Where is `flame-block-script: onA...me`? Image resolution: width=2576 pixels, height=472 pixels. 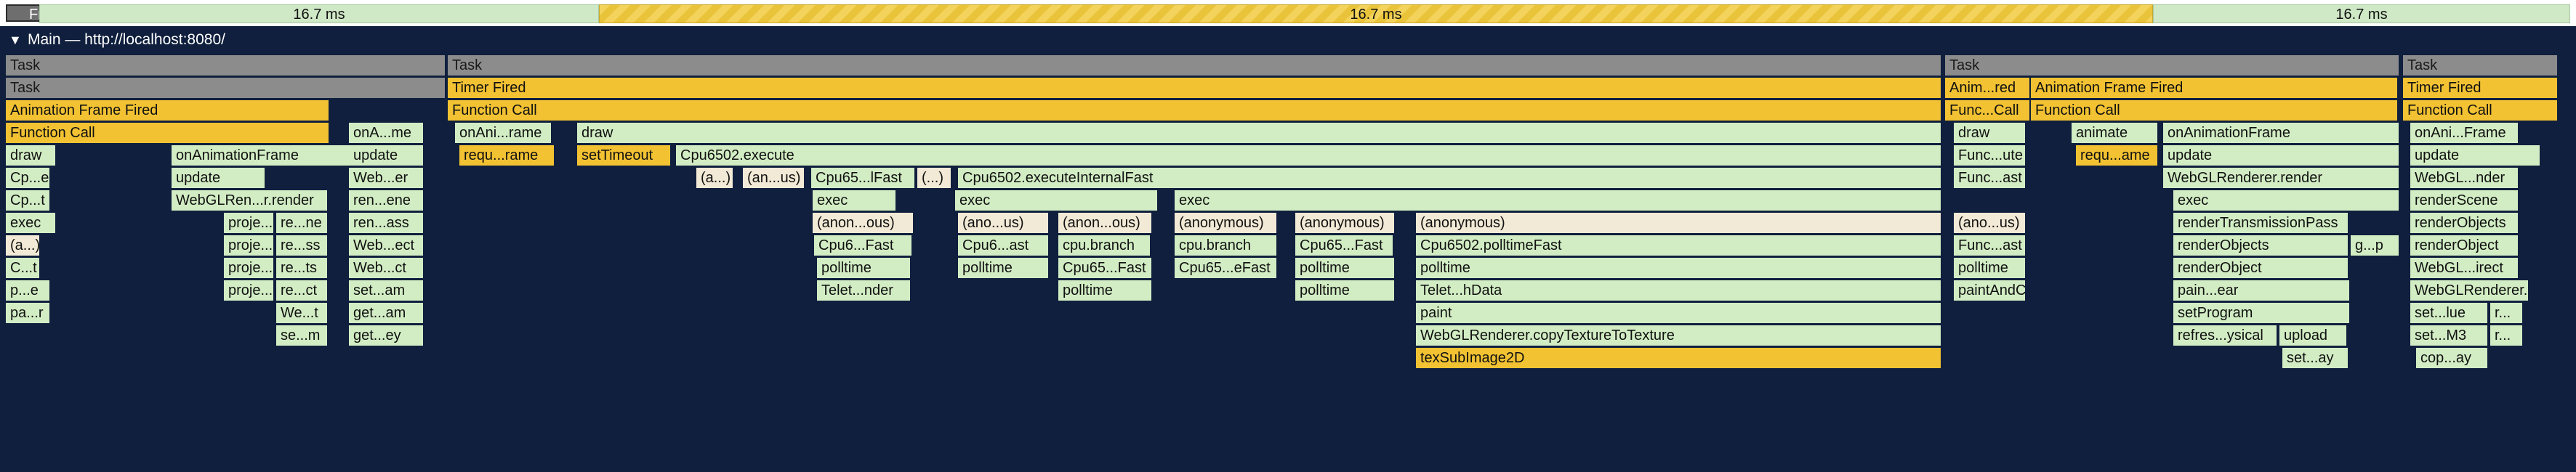
flame-block-script: onA...me is located at coordinates (386, 133).